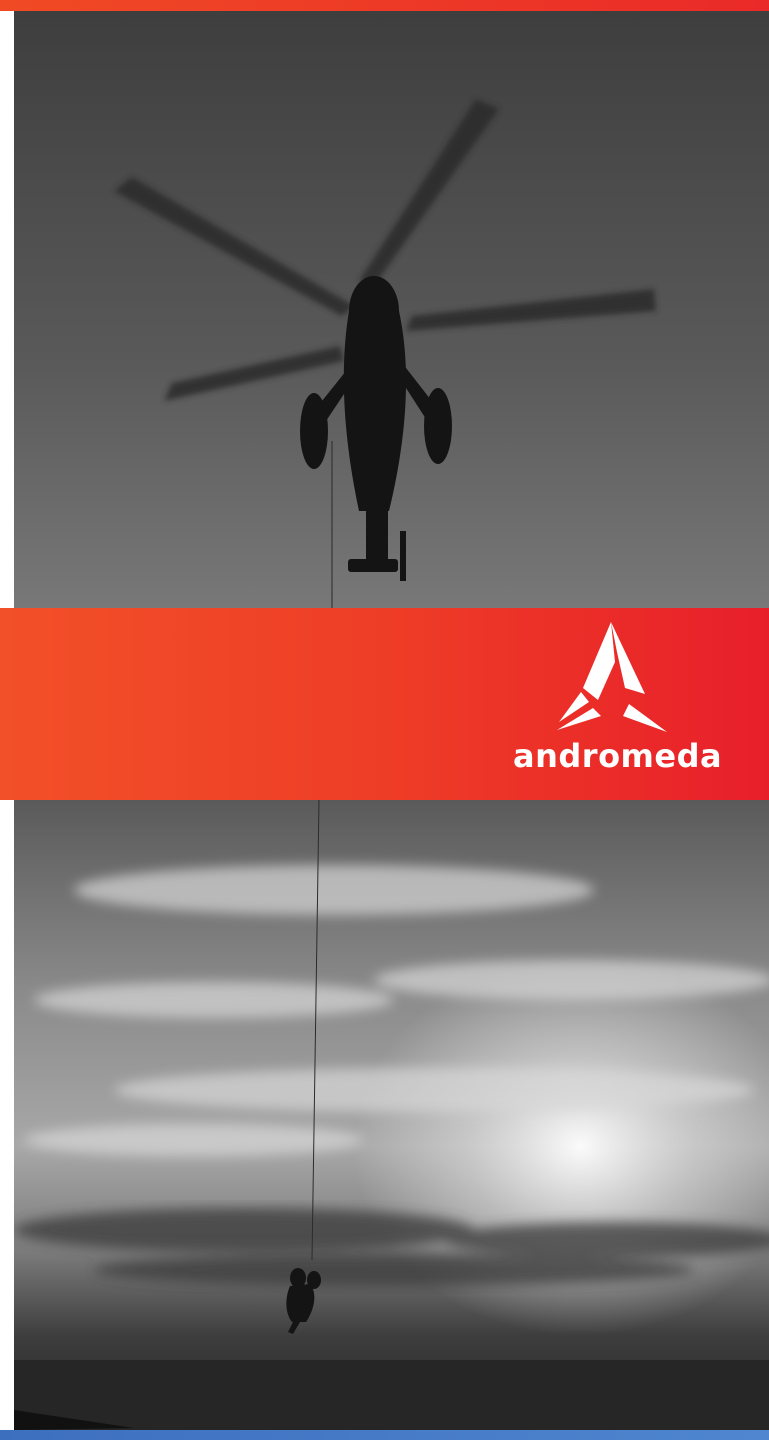 Image resolution: width=769 pixels, height=1440 pixels. I want to click on brand-banner: andromeda, so click(384, 704).